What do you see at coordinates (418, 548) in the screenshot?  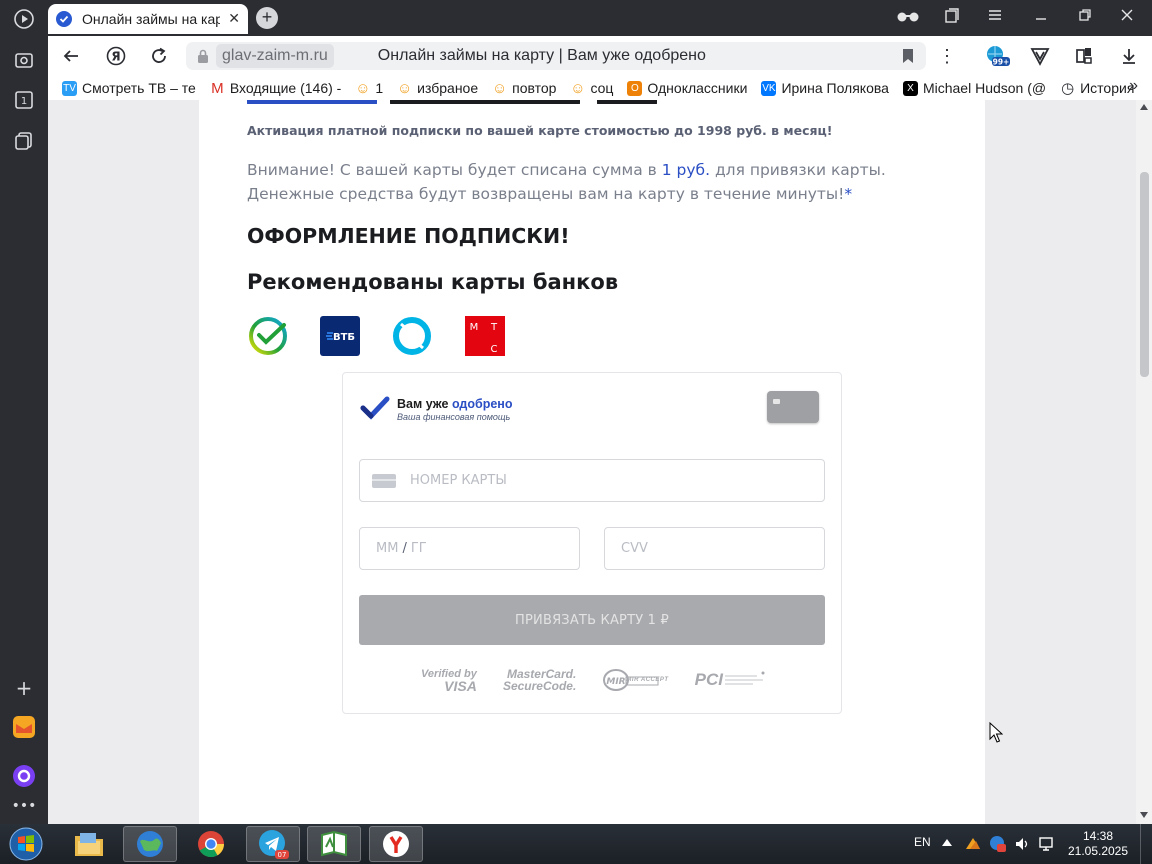 I see `expiry-year-placeholder: ГГ` at bounding box center [418, 548].